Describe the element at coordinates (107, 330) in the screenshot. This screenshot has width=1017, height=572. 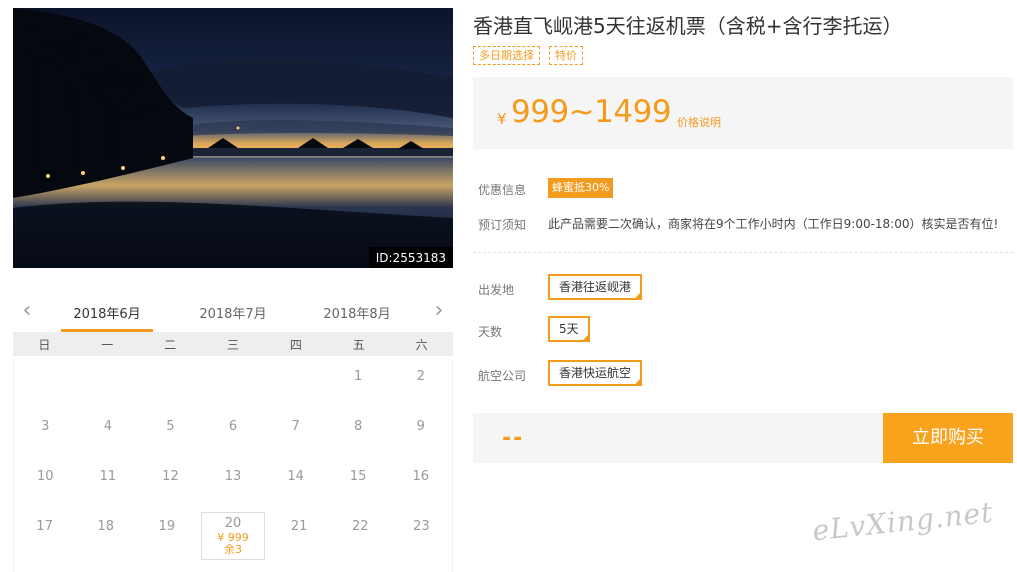
I see `active-month-indicator` at that location.